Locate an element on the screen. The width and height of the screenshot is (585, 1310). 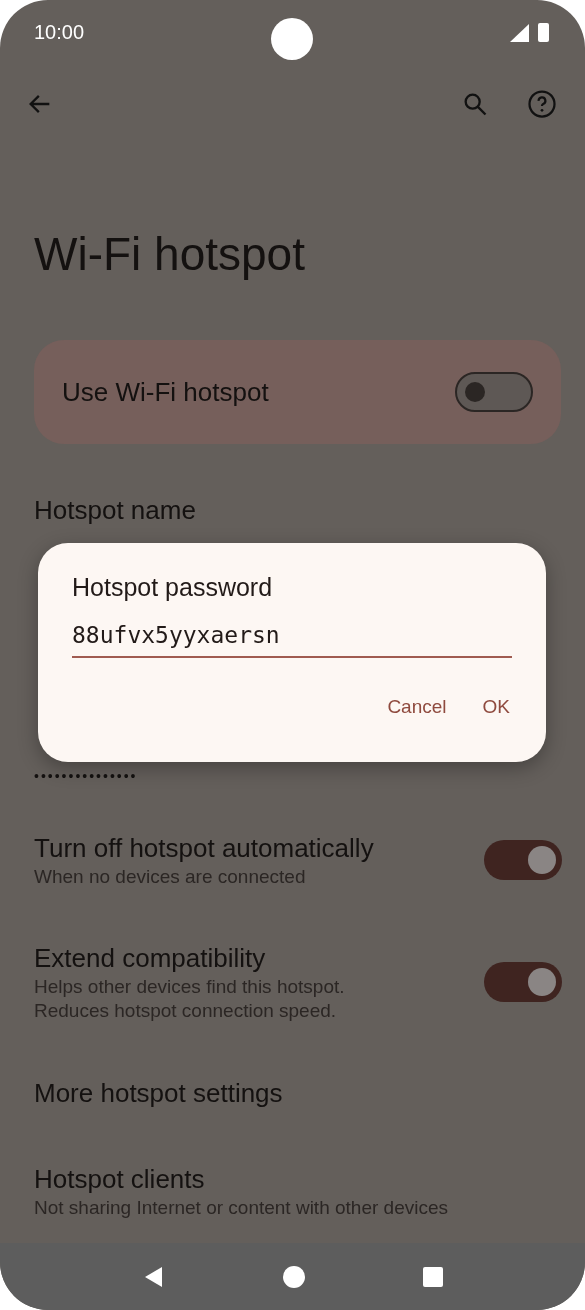
setting-subtitle: Not sharing Internet or content with other devices is located at coordinates (241, 1208).